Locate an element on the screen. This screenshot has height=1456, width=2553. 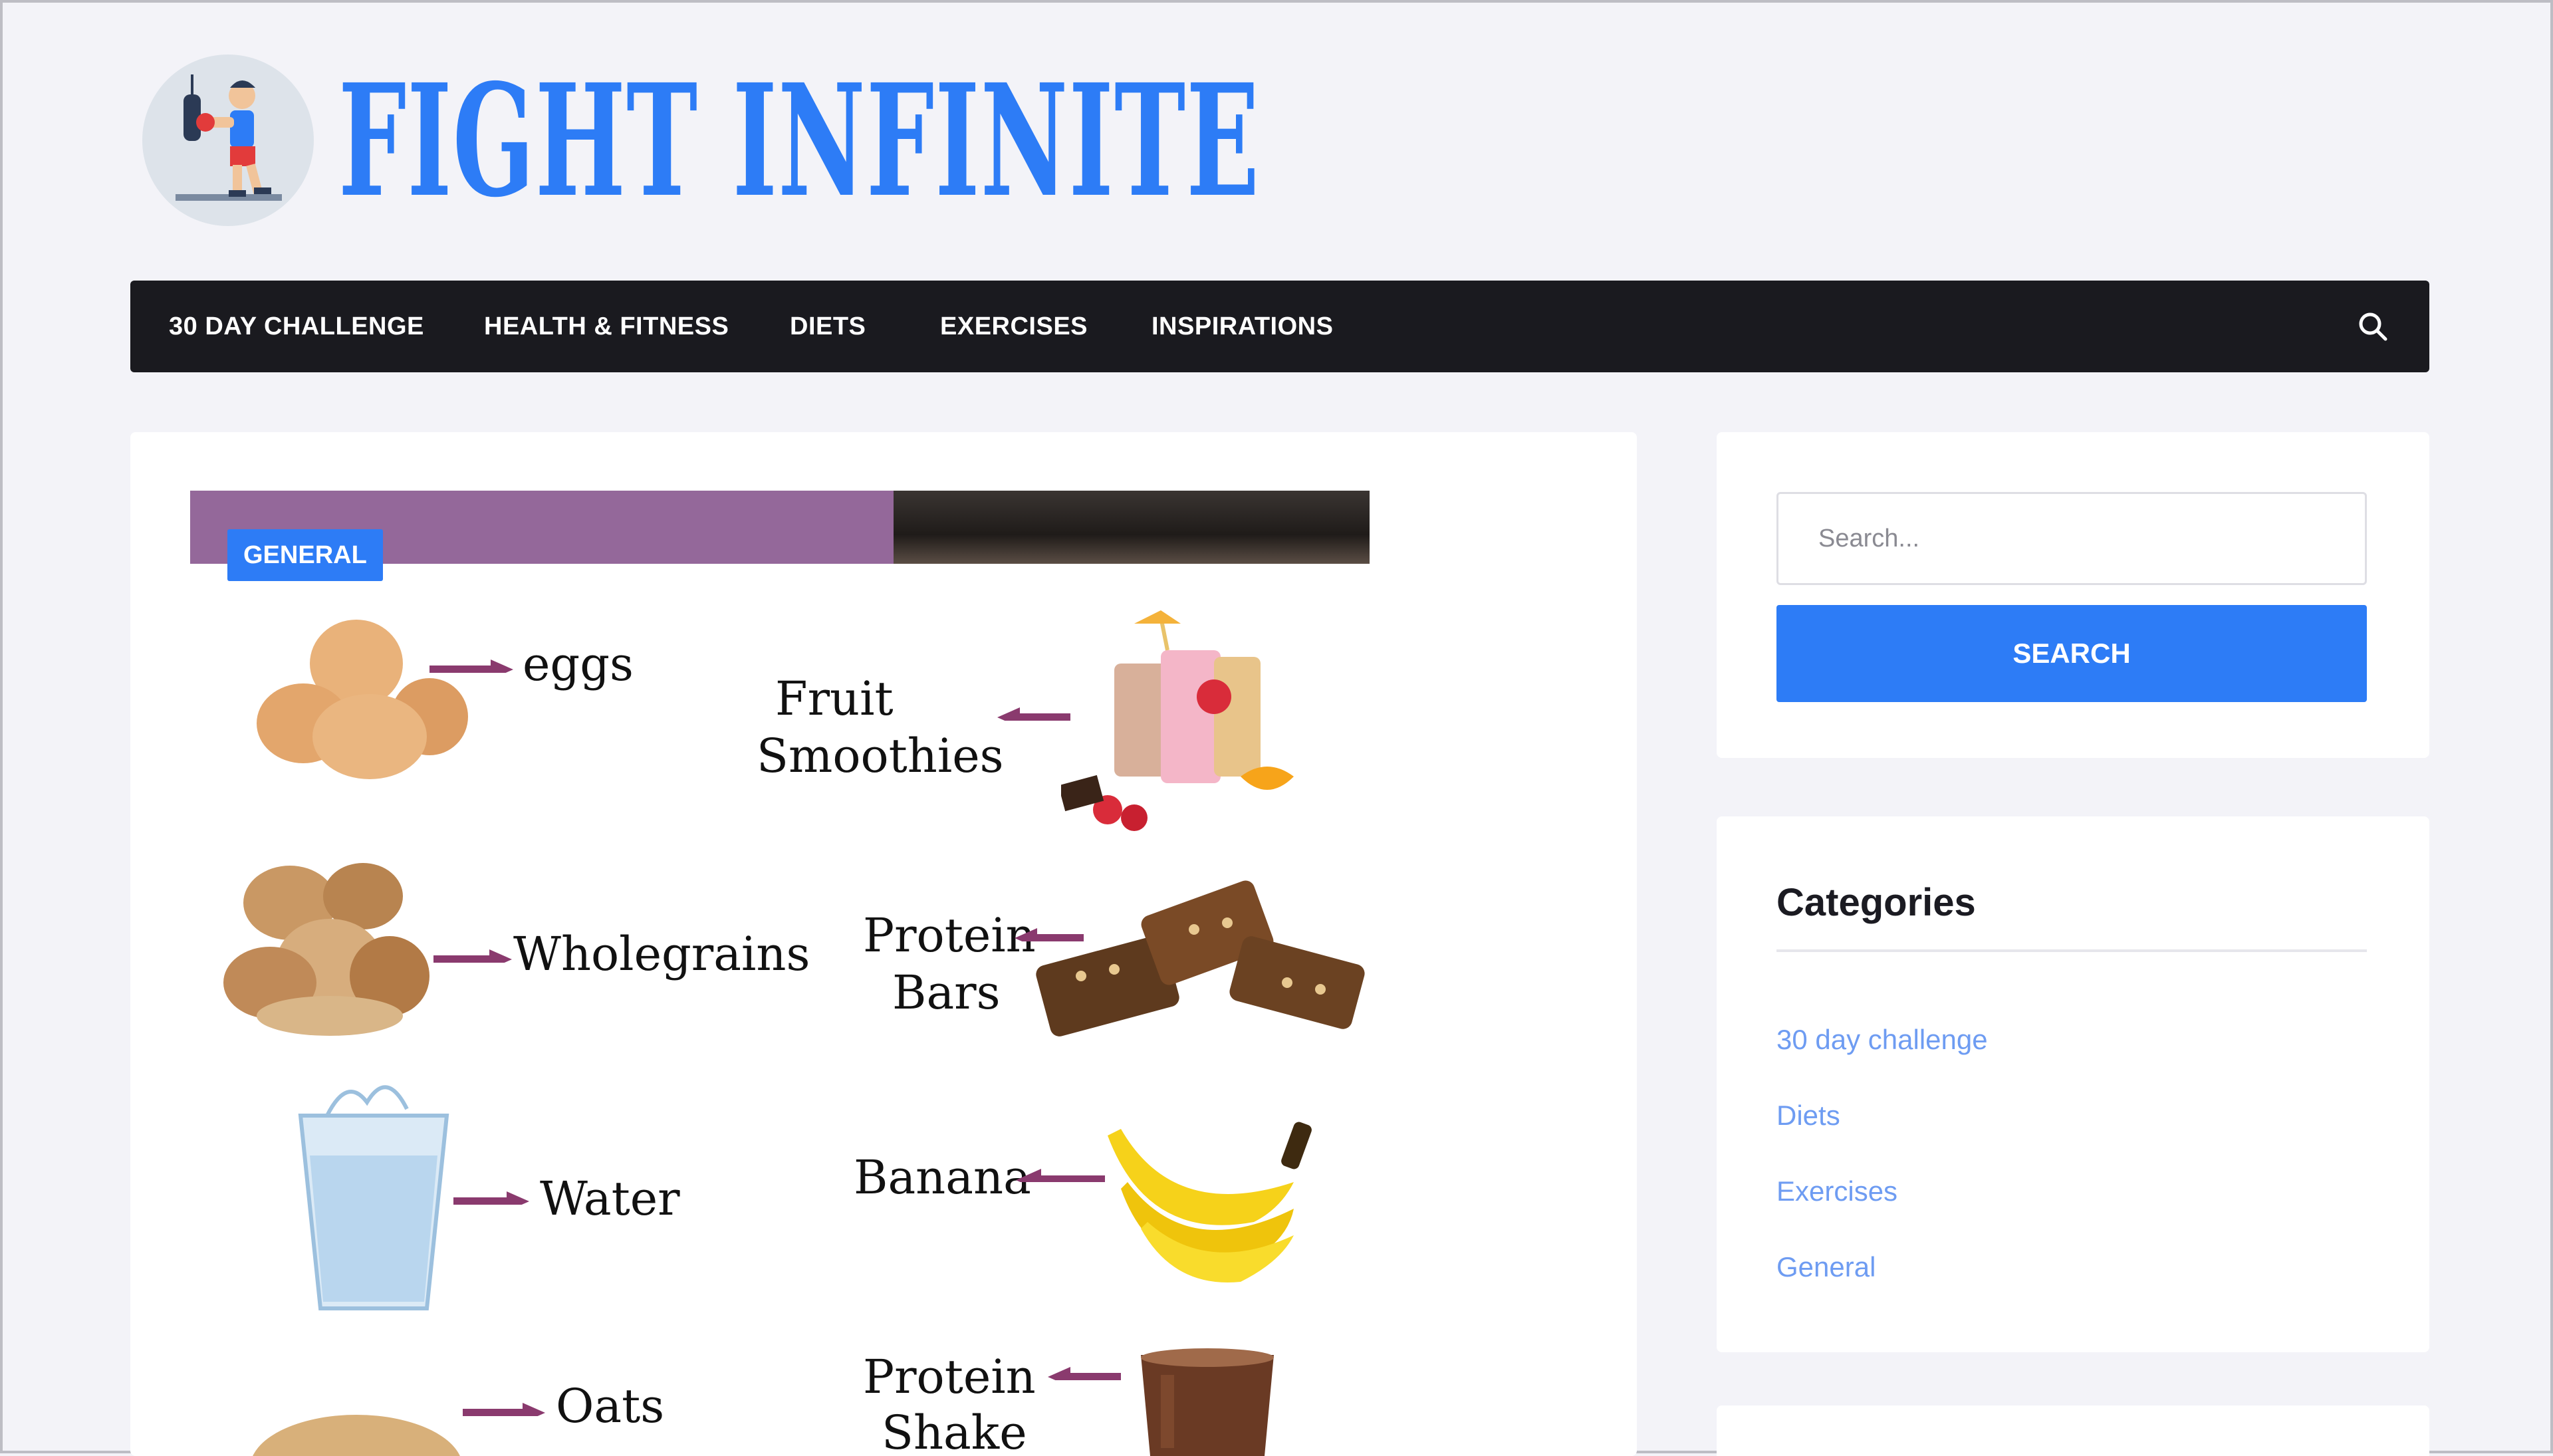
food-label-water: Water is located at coordinates (610, 1198).